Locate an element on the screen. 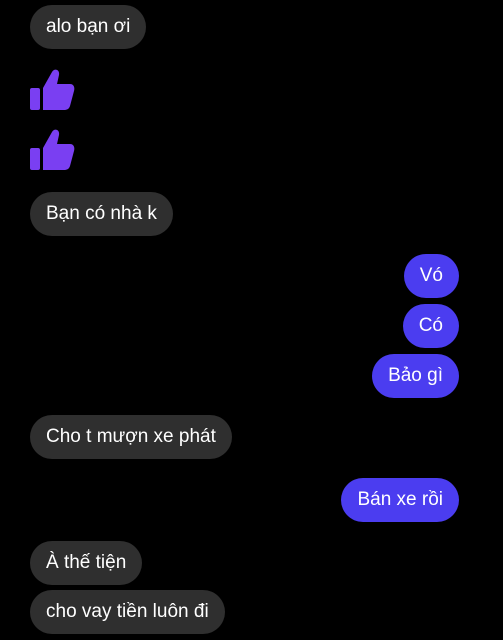 This screenshot has width=503, height=640. message-bubble-incoming: Bạn có nhà k is located at coordinates (101, 214).